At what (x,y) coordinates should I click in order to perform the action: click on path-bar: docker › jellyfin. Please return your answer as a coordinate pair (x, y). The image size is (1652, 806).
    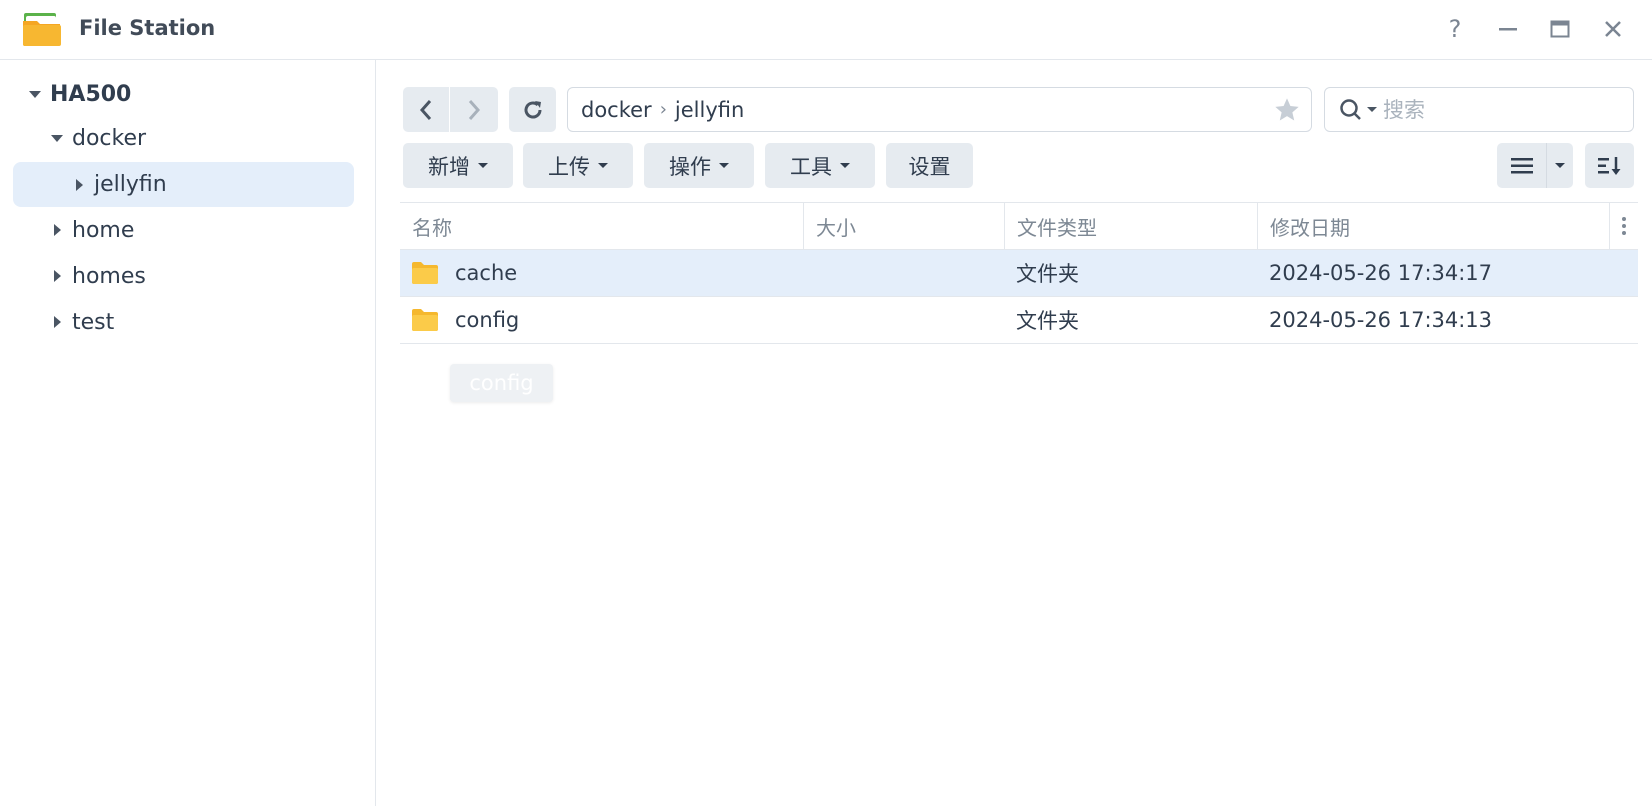
    Looking at the image, I should click on (939, 109).